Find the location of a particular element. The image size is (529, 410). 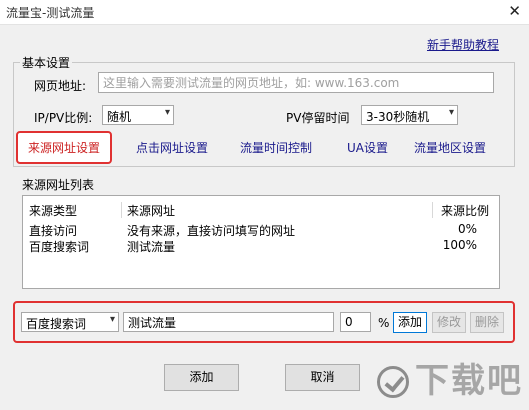

close-icon: ✕ is located at coordinates (514, 11).